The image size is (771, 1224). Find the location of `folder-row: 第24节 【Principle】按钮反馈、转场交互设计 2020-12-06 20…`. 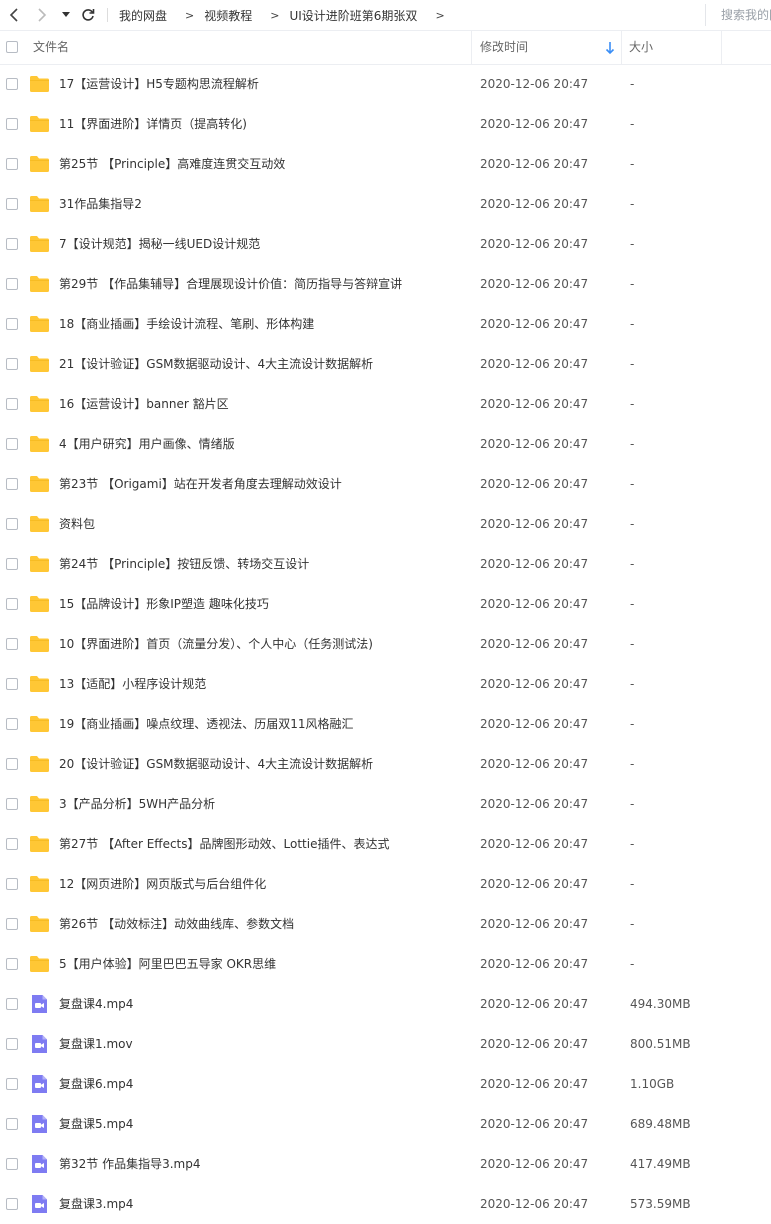

folder-row: 第24节 【Principle】按钮反馈、转场交互设计 2020-12-06 20… is located at coordinates (385, 564).